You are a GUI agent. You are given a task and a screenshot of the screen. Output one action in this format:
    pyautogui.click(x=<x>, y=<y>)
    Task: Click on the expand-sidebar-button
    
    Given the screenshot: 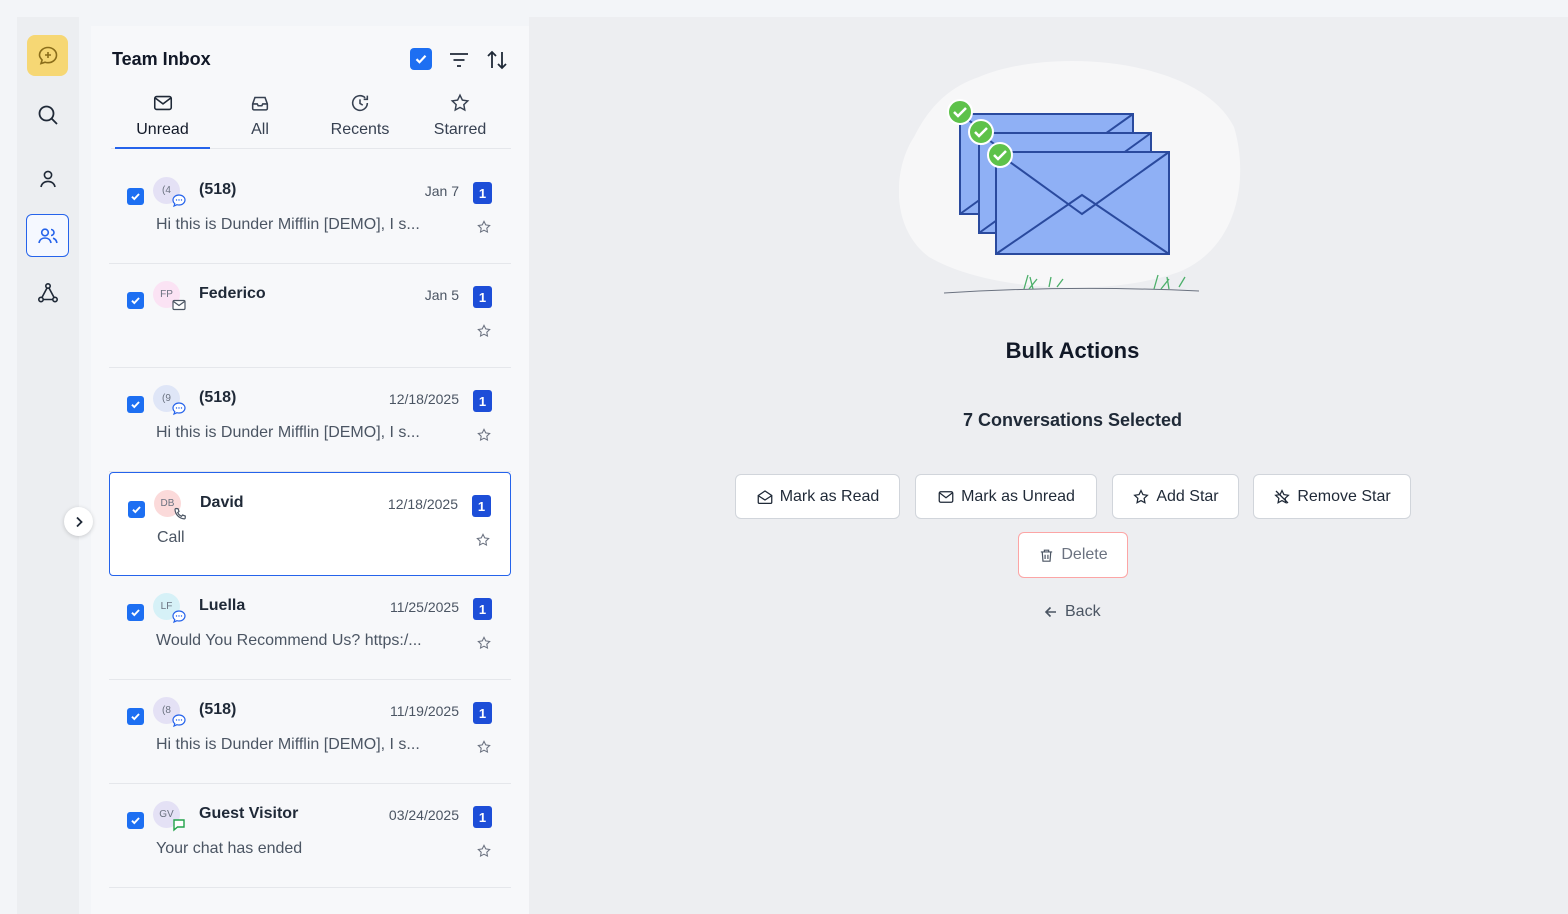 What is the action you would take?
    pyautogui.click(x=78, y=521)
    